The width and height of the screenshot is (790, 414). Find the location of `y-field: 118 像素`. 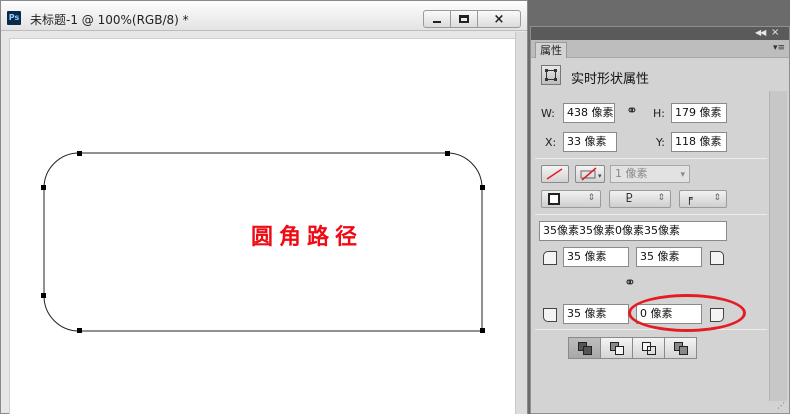

y-field: 118 像素 is located at coordinates (699, 142).